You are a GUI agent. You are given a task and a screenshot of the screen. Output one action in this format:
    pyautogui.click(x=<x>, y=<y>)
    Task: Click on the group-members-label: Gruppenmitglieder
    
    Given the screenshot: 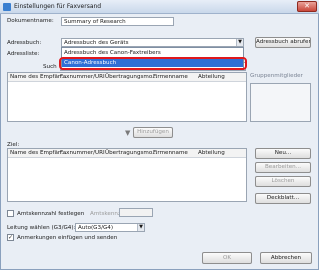 What is the action you would take?
    pyautogui.click(x=276, y=76)
    